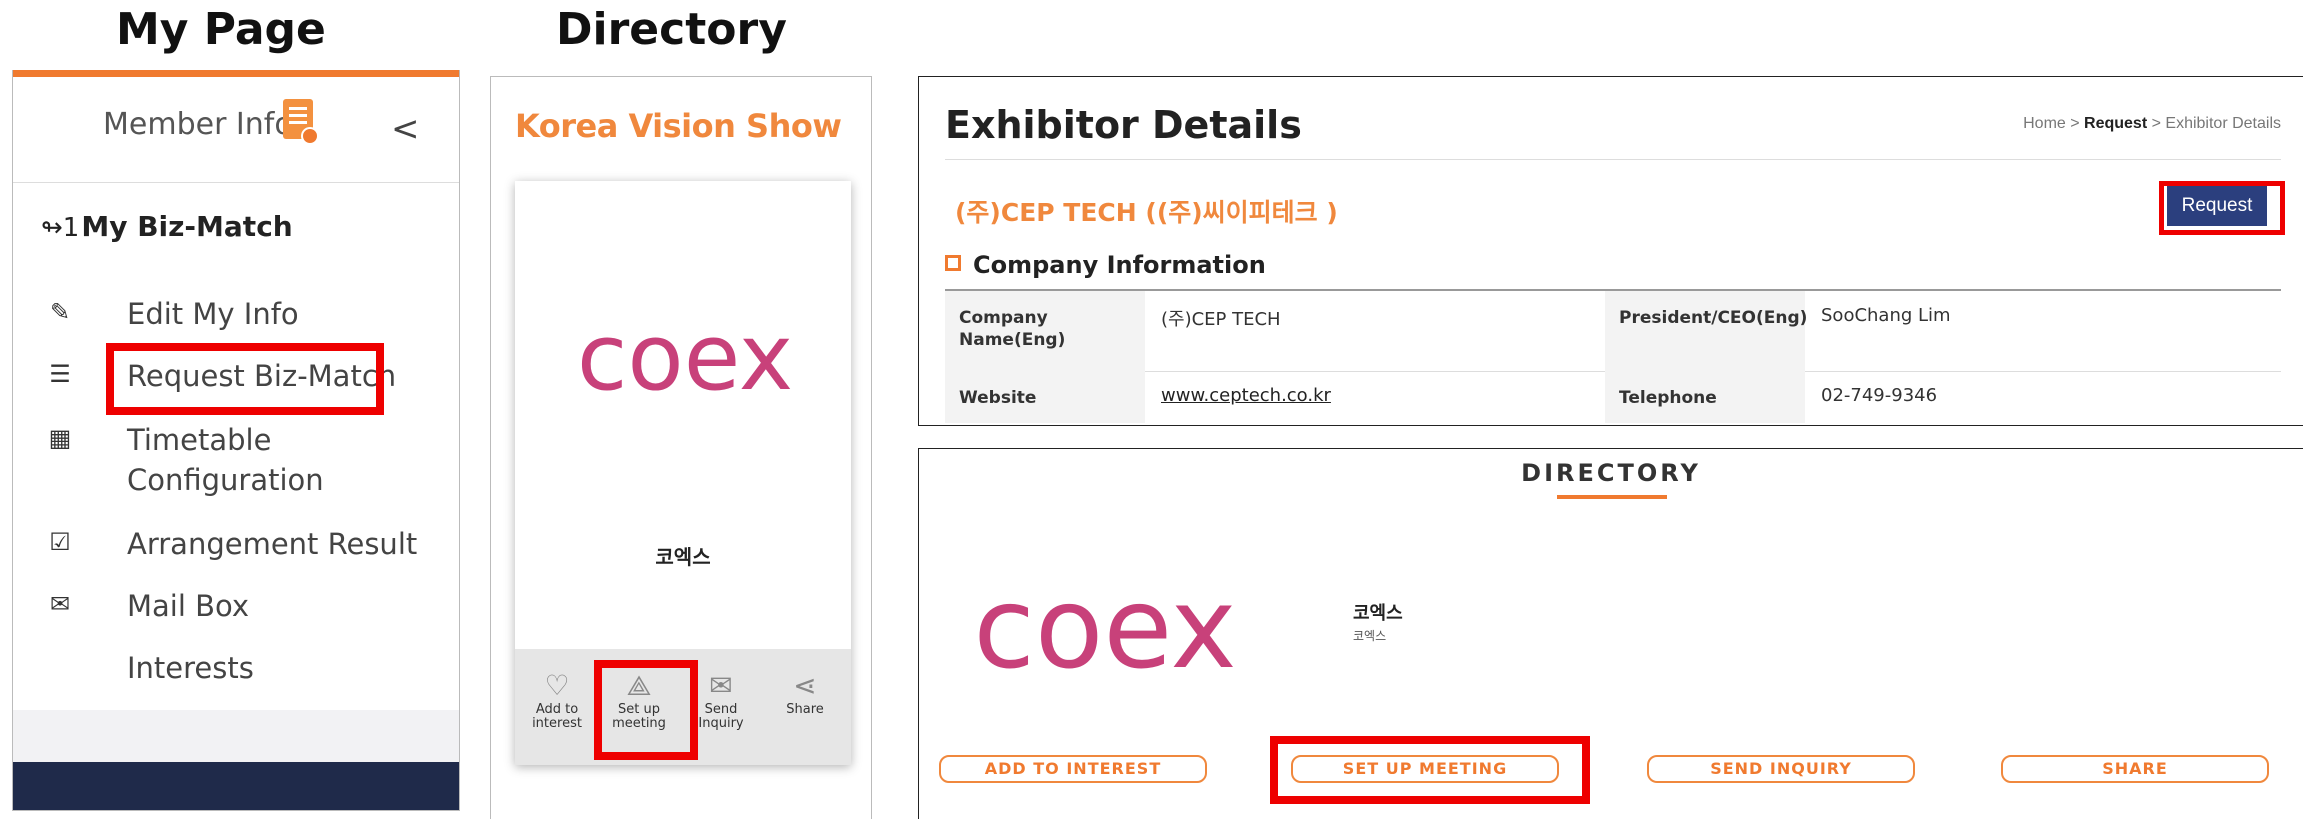  I want to click on menu-item-arrangement-result: ☑ Arrangement Result, so click(236, 544).